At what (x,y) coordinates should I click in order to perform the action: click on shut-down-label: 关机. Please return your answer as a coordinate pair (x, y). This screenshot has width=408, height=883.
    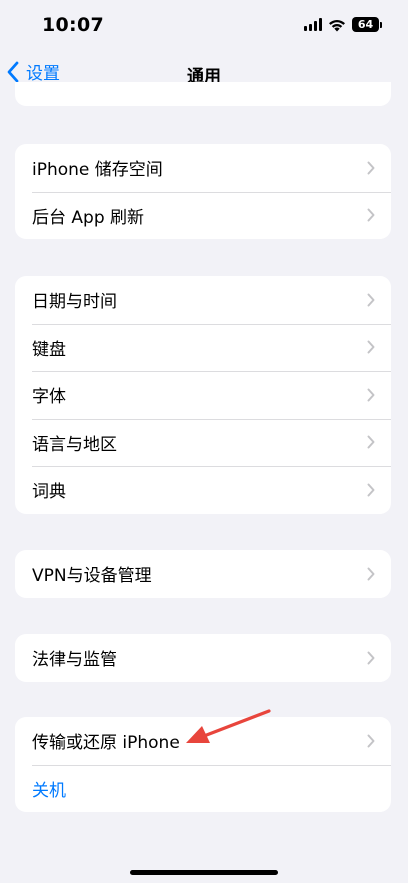
    Looking at the image, I should click on (49, 790).